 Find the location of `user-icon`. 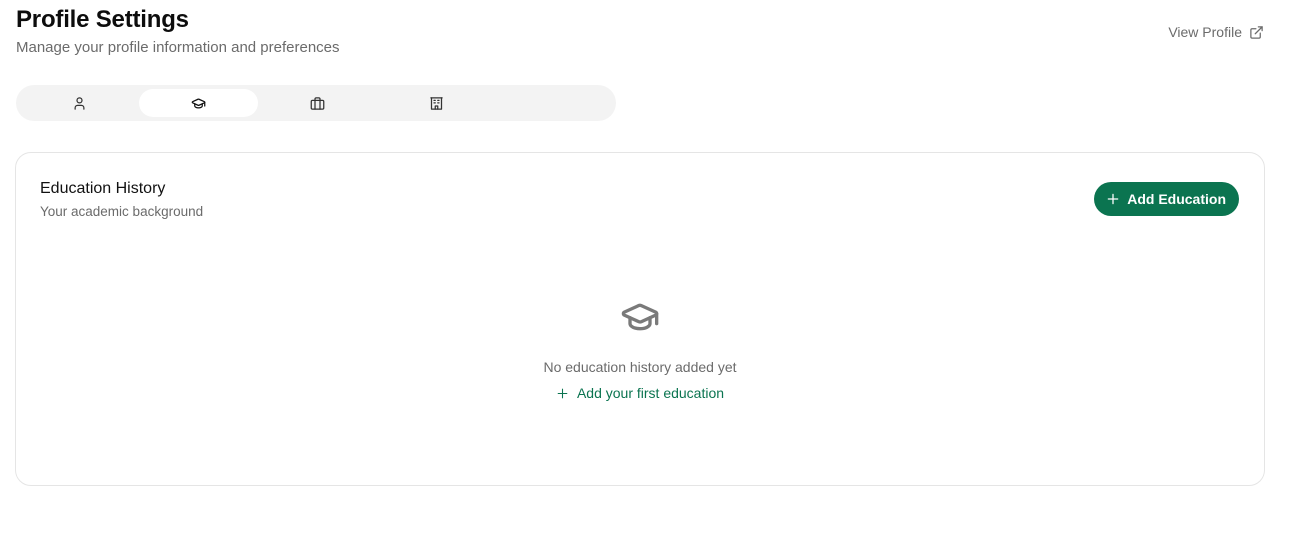

user-icon is located at coordinates (79, 103).